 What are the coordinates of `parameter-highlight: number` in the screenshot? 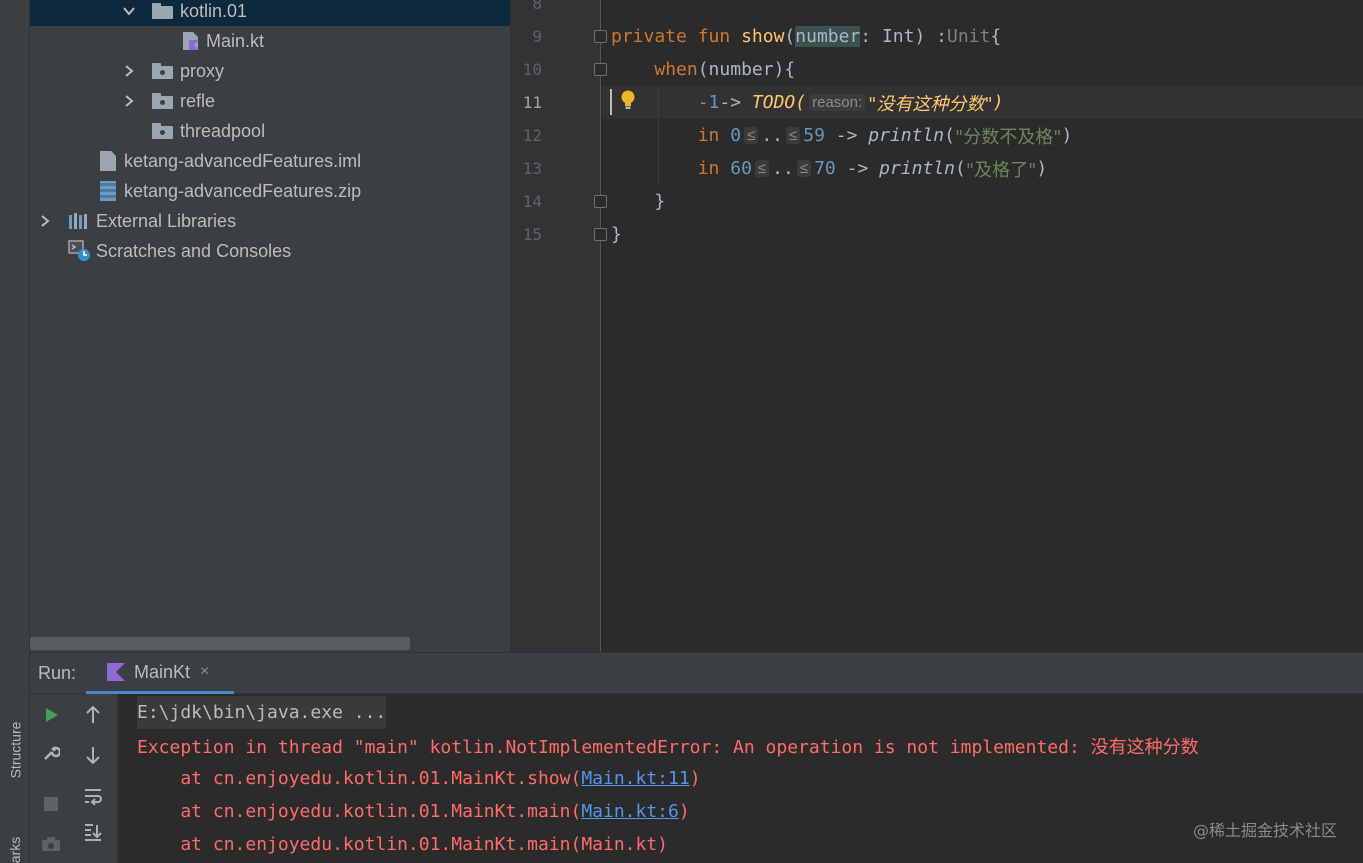 It's located at (828, 36).